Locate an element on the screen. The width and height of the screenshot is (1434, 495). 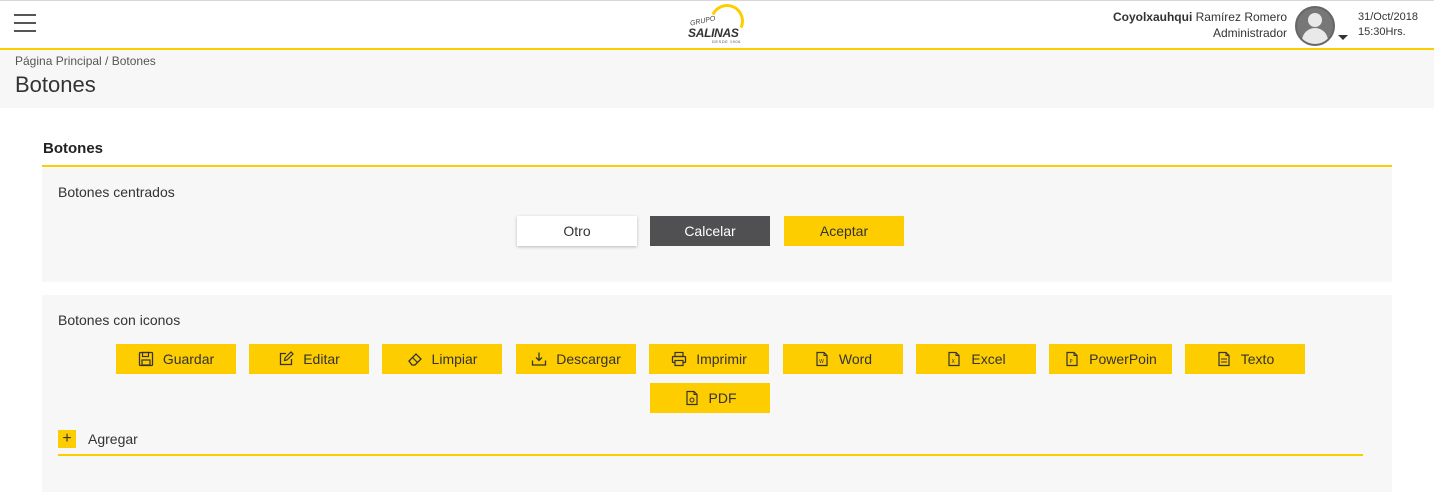
hamburger-menu-icon is located at coordinates (25, 23).